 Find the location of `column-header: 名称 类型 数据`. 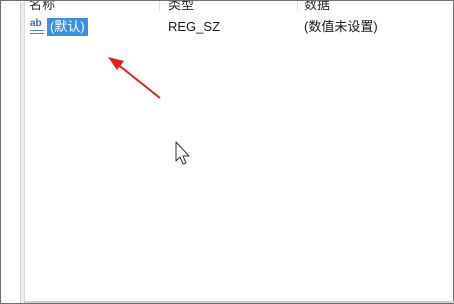

column-header: 名称 类型 数据 is located at coordinates (239, 6).